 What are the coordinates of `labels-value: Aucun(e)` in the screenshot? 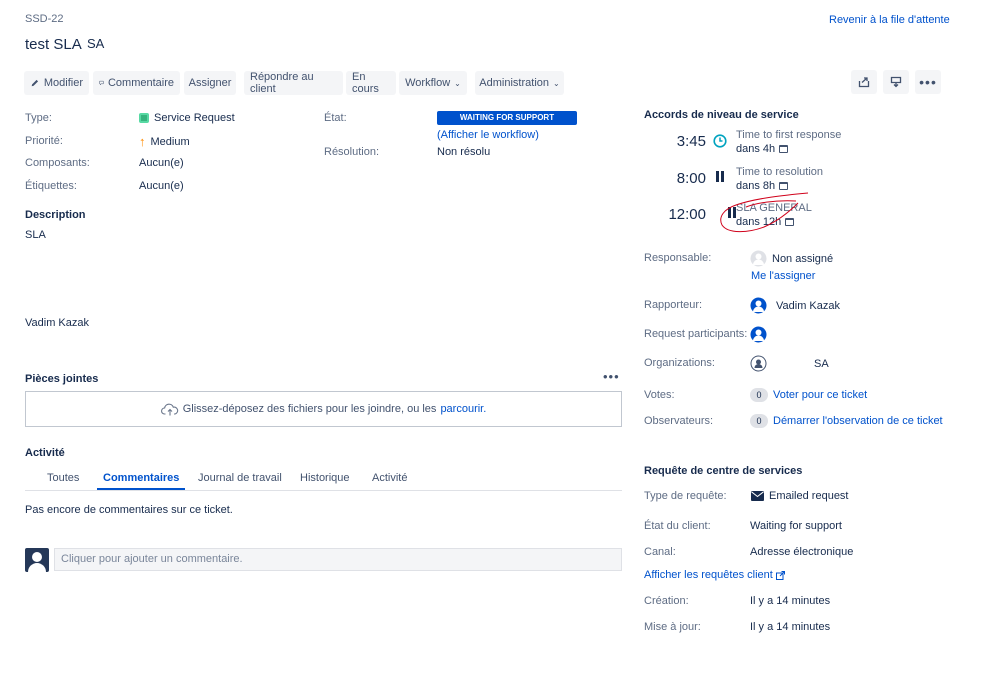 It's located at (161, 186).